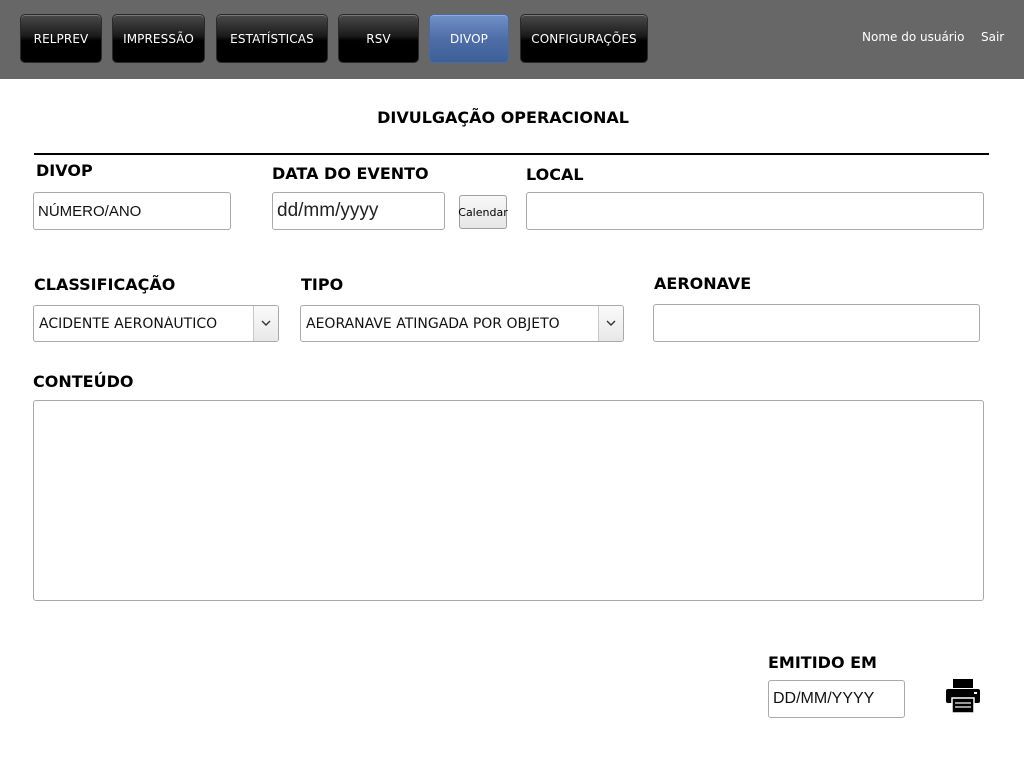 The width and height of the screenshot is (1024, 768). I want to click on nav-tab-impressao: IMPRESSÃO, so click(158, 38).